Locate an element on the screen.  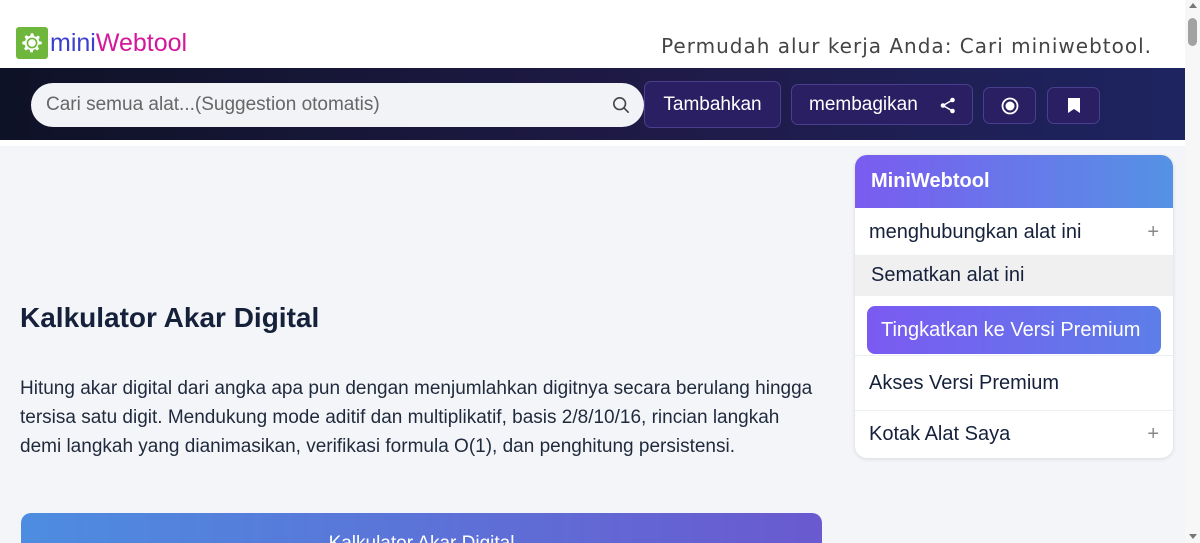
radio-button-icon is located at coordinates (1009, 105).